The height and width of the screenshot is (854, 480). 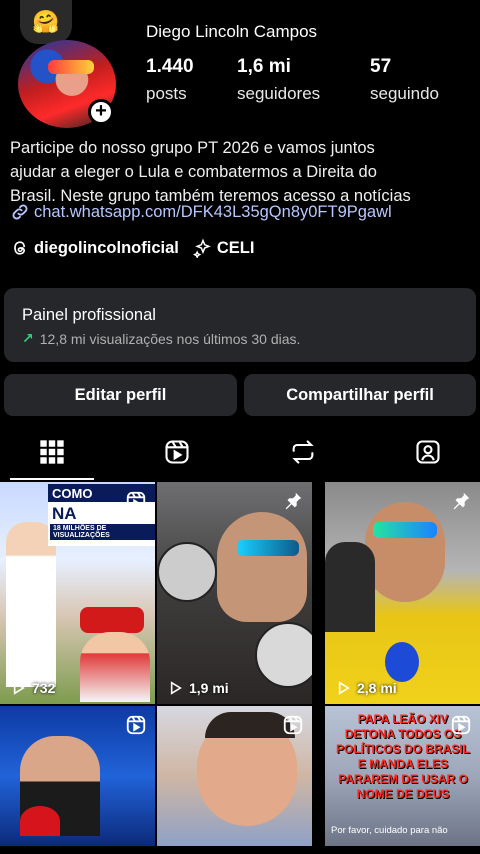 I want to click on tab-reposts, so click(x=303, y=452).